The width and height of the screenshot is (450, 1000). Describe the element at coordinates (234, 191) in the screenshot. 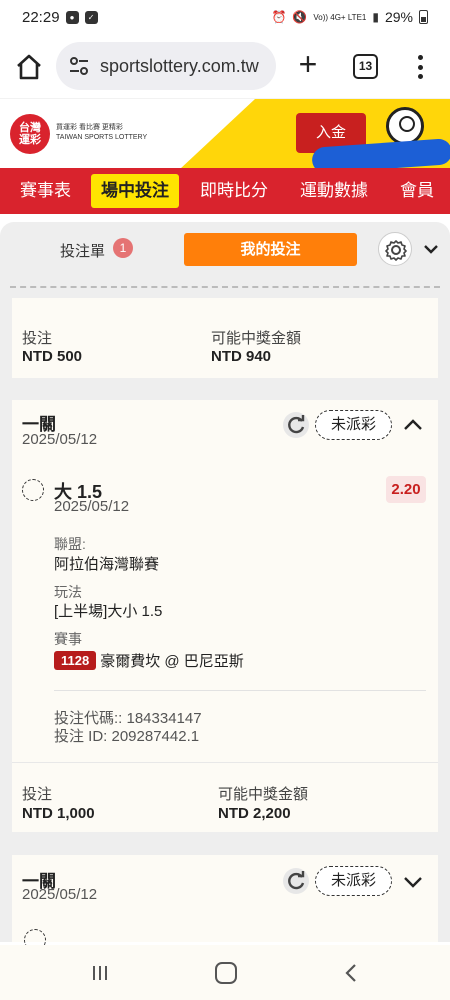

I see `nav-item-live-scores: 即時比分` at that location.